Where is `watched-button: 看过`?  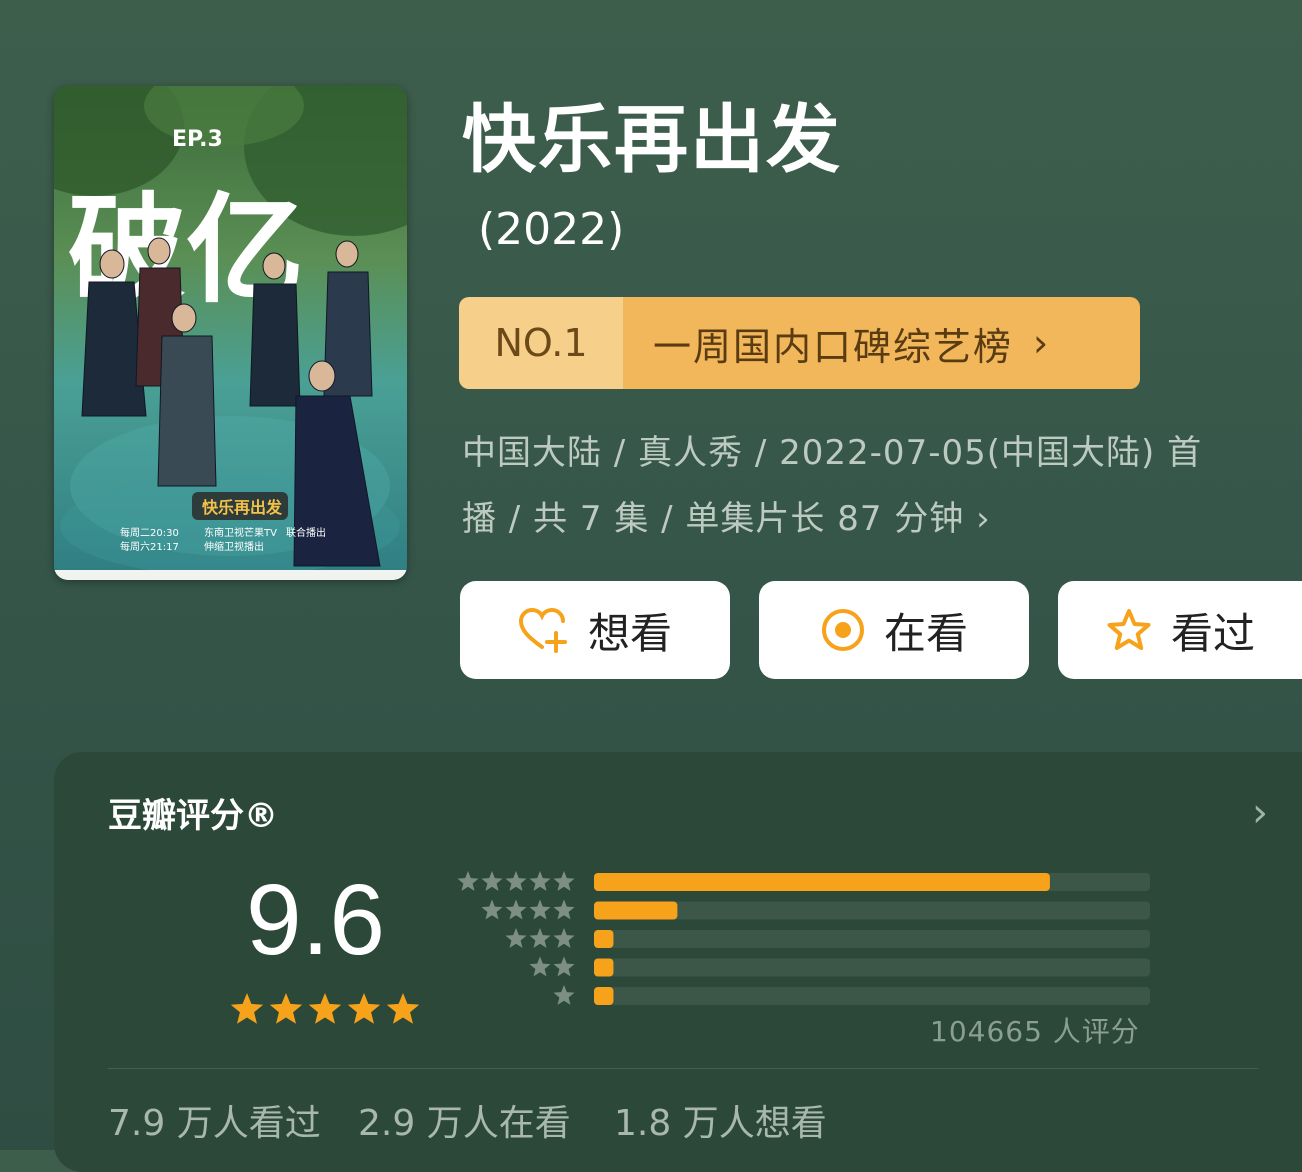 watched-button: 看过 is located at coordinates (1180, 630).